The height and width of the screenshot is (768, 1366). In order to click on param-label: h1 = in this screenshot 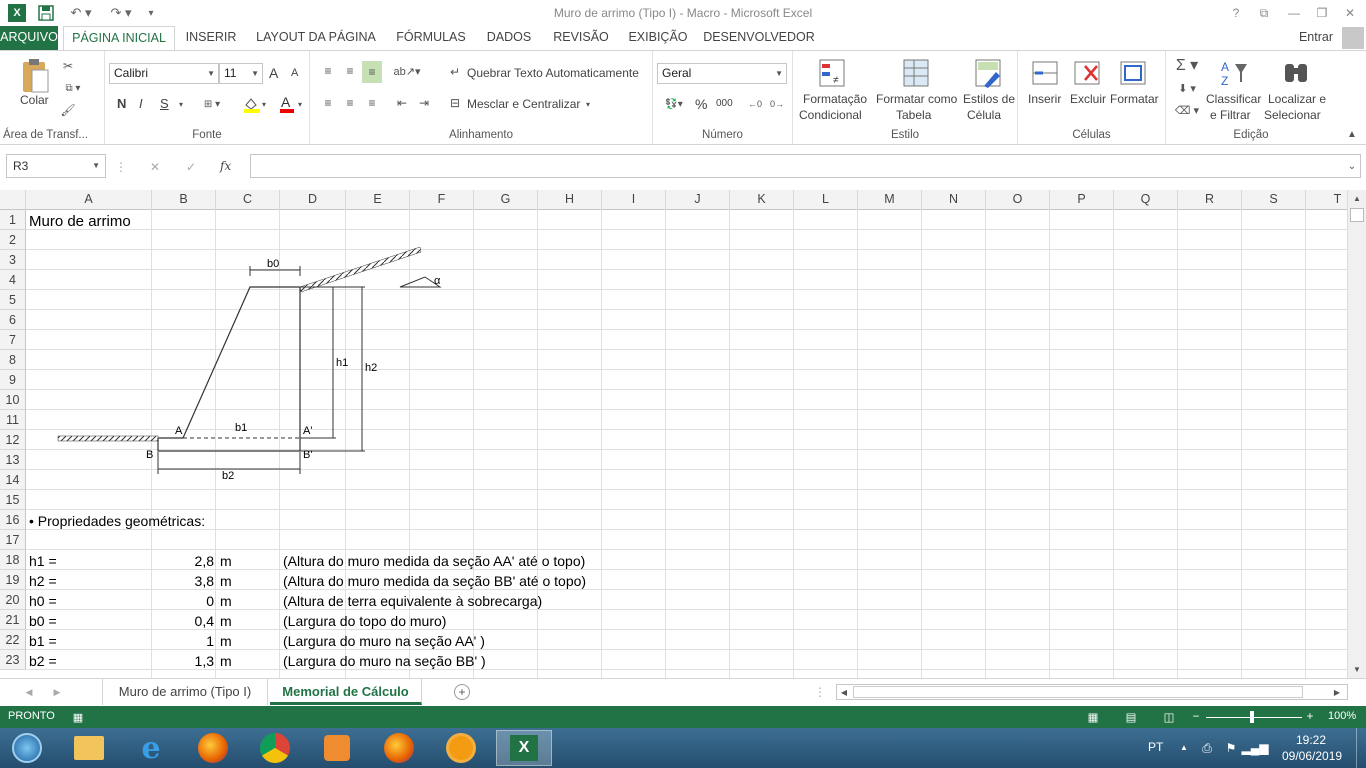, I will do `click(43, 561)`.